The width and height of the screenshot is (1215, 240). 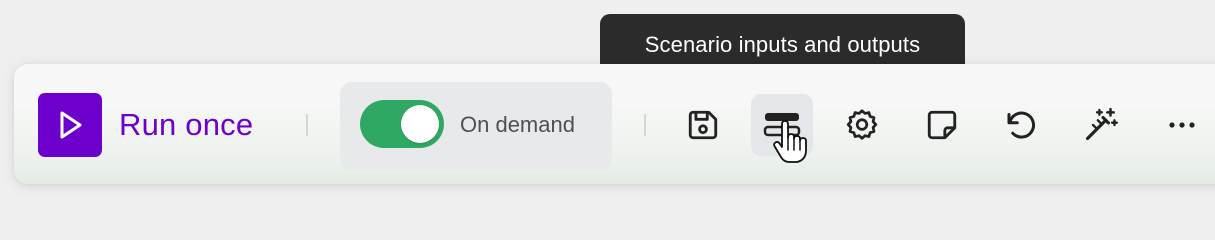 I want to click on magic-wand-icon, so click(x=1102, y=124).